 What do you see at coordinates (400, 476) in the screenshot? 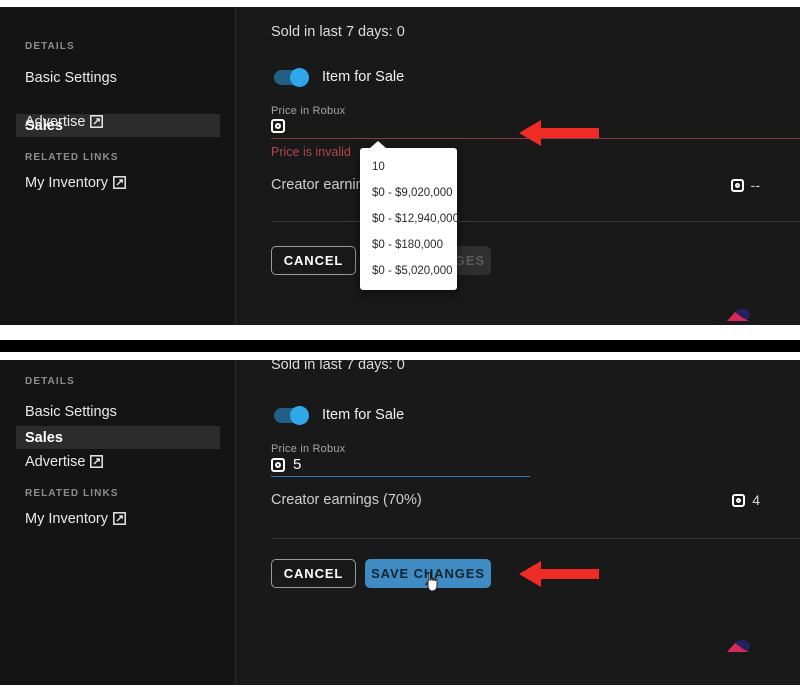
I see `price-input-underline` at bounding box center [400, 476].